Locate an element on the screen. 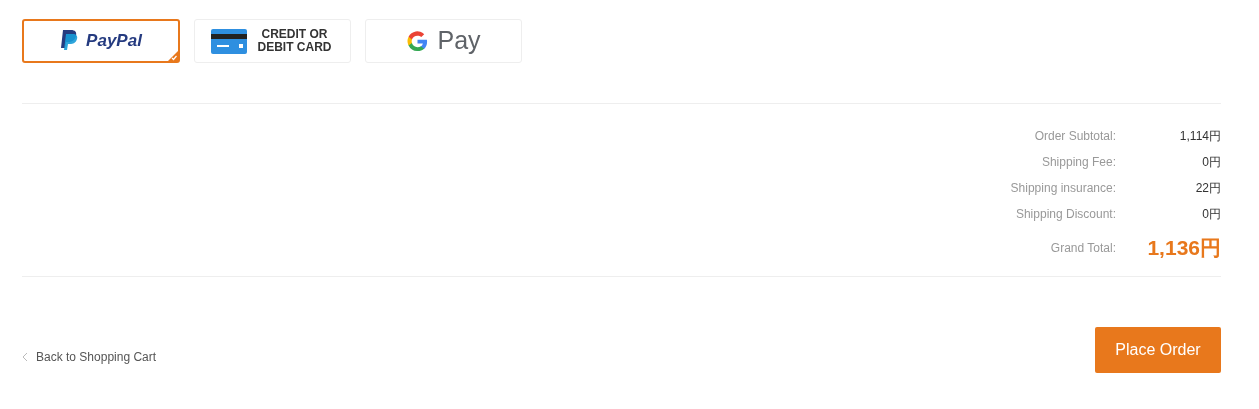  grand-total-label: Grand Total: is located at coordinates (1082, 248).